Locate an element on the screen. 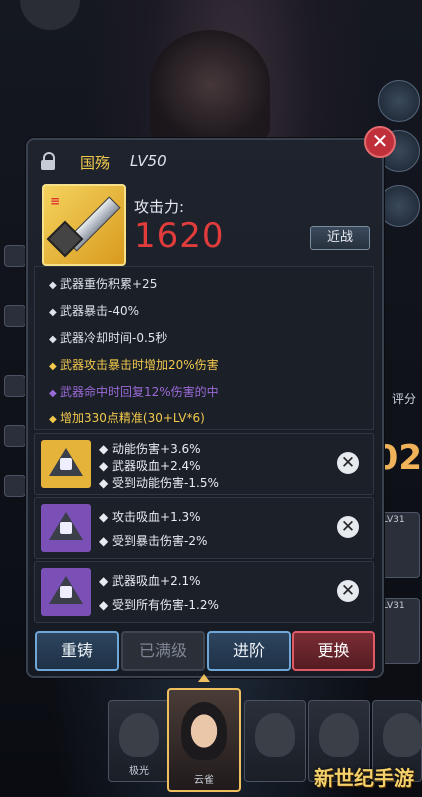 The width and height of the screenshot is (422, 797). recast-button: 重铸 is located at coordinates (77, 651).